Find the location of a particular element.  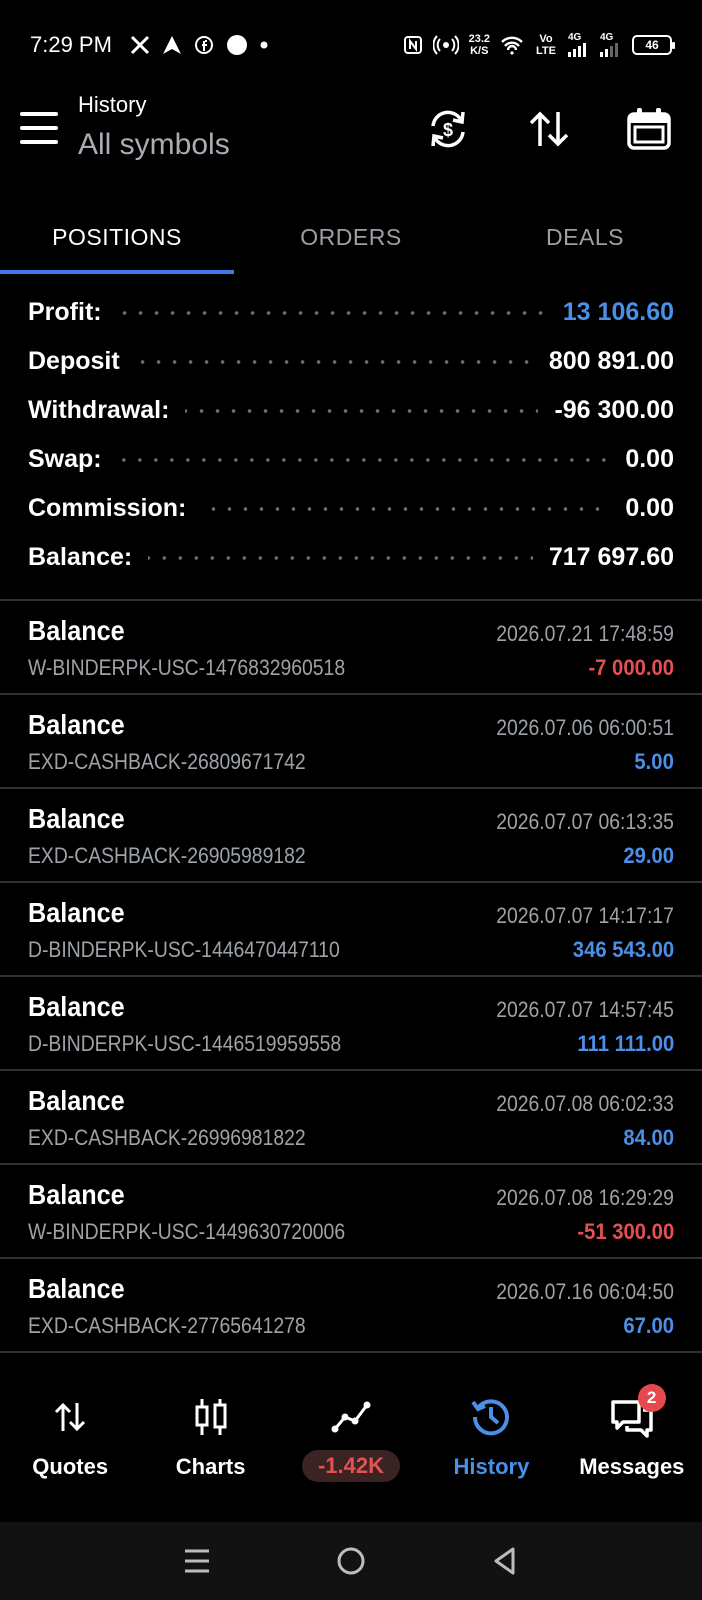

deal-time: 2026.07.21 17:48:59 is located at coordinates (585, 633).